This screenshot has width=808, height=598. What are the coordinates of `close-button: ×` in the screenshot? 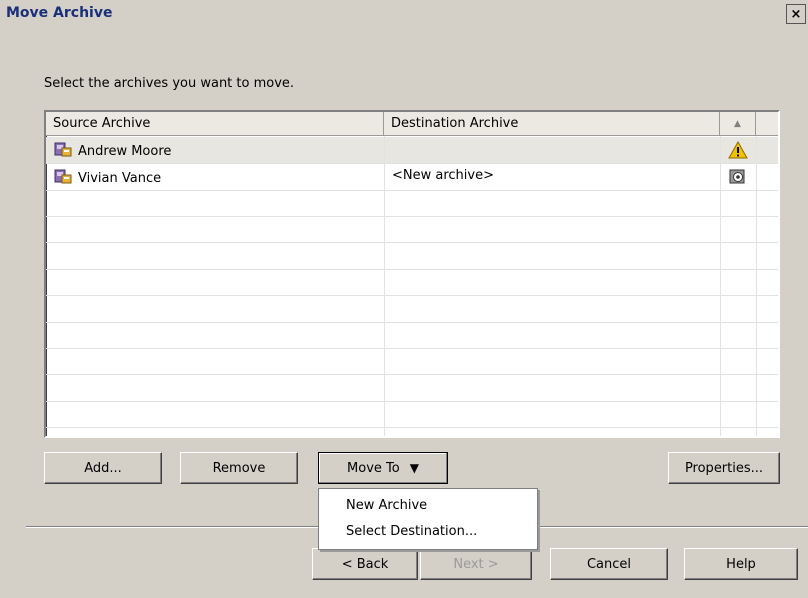 It's located at (796, 14).